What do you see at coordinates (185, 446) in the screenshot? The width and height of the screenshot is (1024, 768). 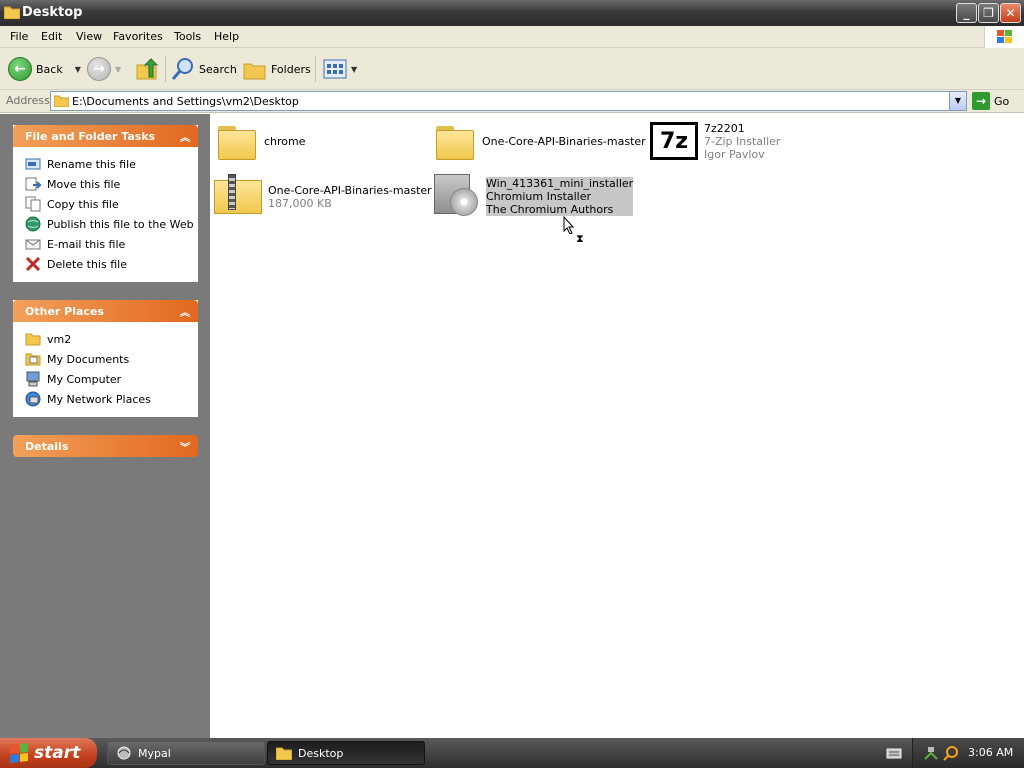 I see `expand-chevron-icon: ︾` at bounding box center [185, 446].